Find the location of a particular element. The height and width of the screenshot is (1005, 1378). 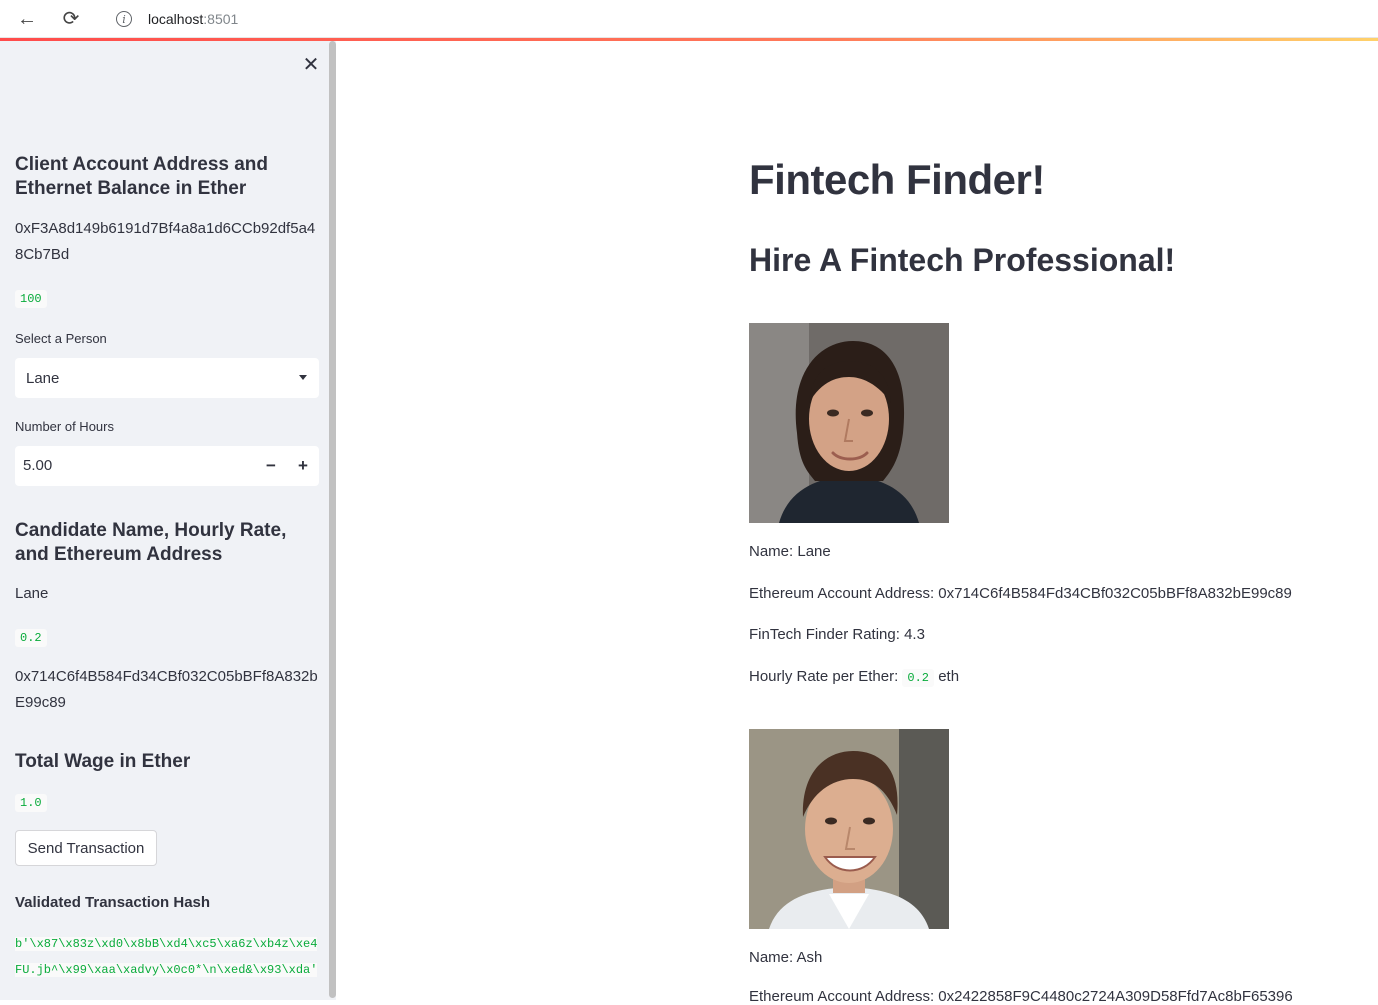

wage-heading: Total Wage in Ether is located at coordinates (103, 761).